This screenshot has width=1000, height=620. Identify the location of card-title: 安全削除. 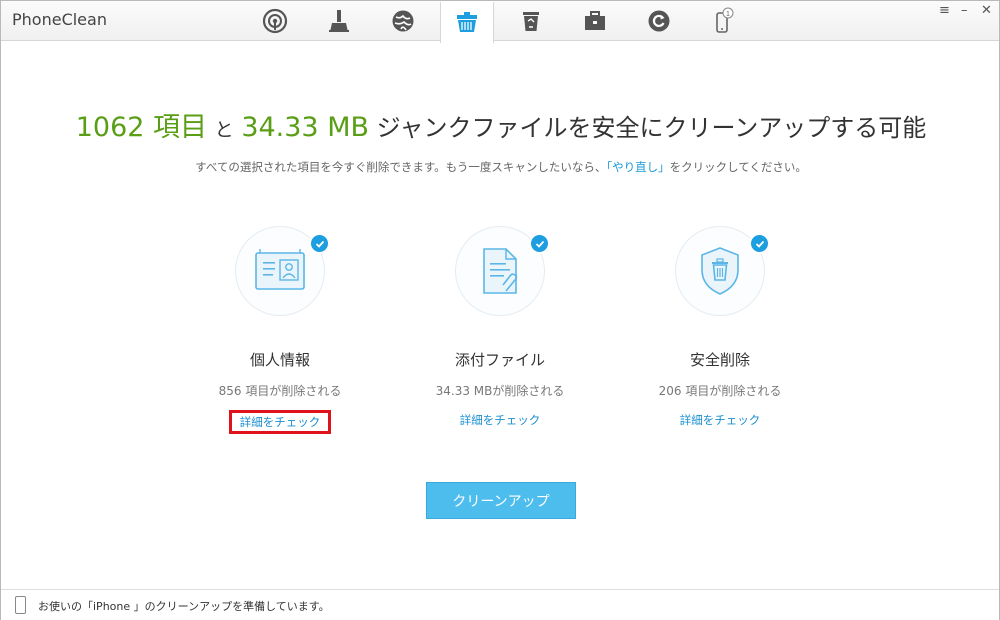
(719, 360).